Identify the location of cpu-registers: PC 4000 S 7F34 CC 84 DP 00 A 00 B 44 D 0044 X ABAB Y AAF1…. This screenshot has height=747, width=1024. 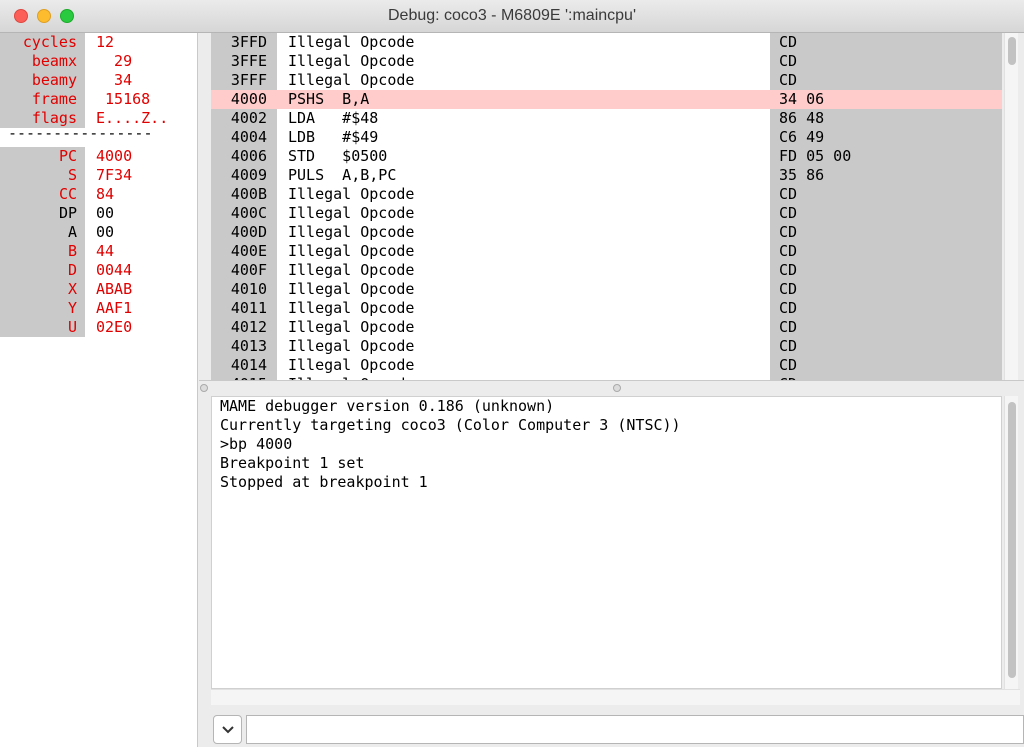
(99, 242).